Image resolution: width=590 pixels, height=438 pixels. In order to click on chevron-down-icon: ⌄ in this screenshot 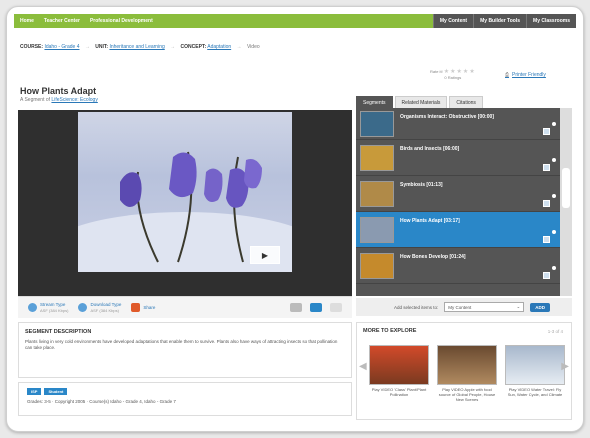, I will do `click(518, 306)`.